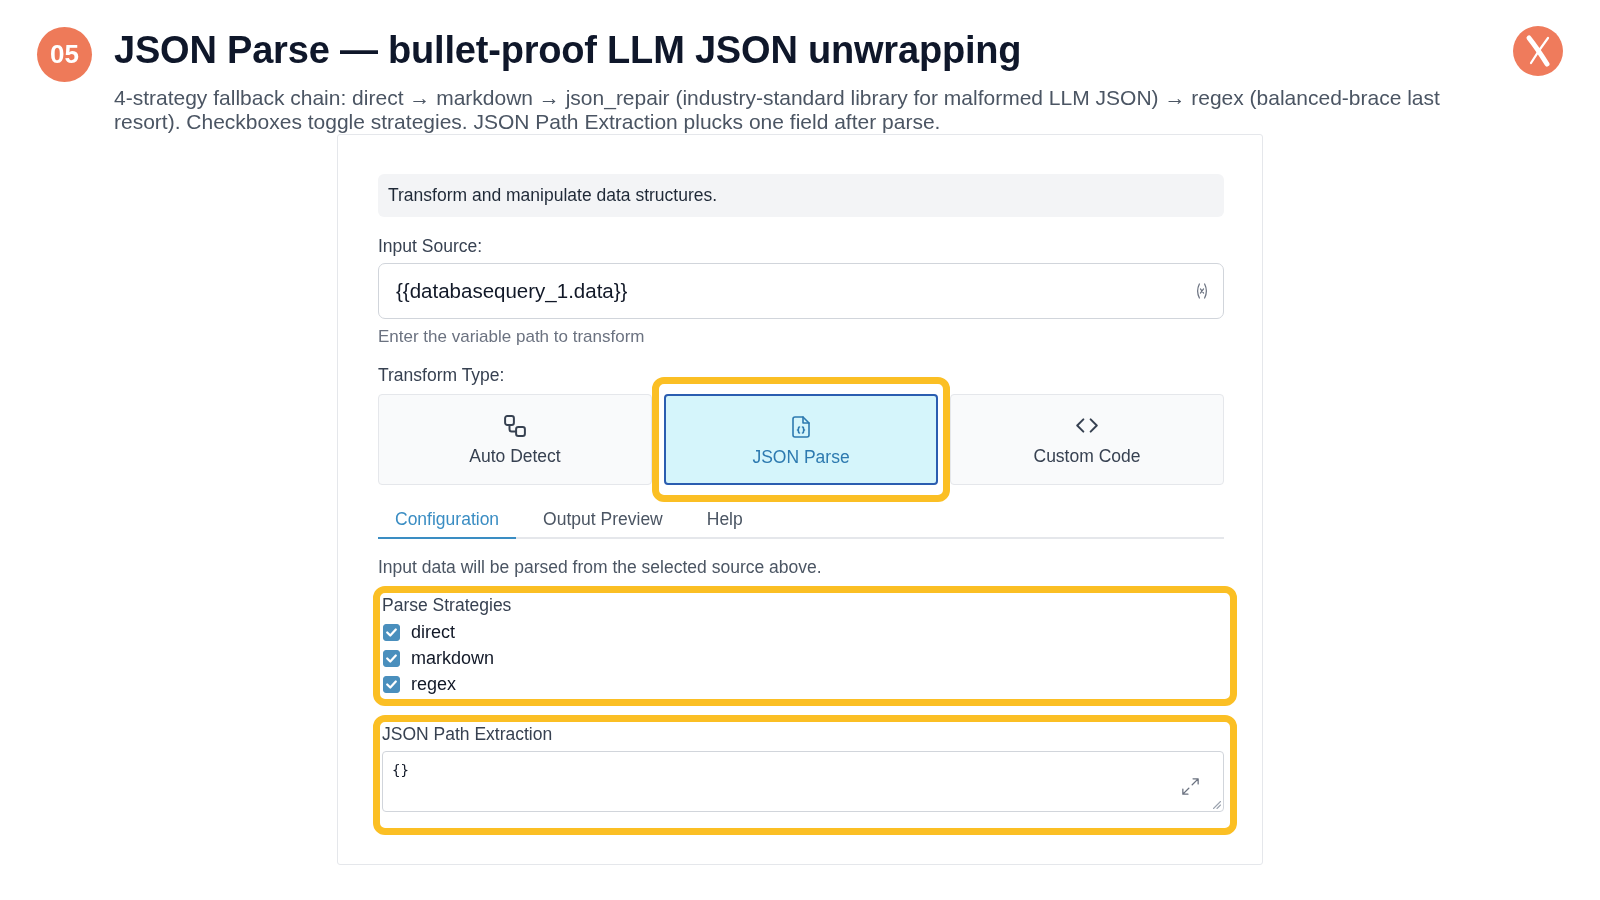 The image size is (1600, 900). What do you see at coordinates (447, 521) in the screenshot?
I see `tab: Configuration` at bounding box center [447, 521].